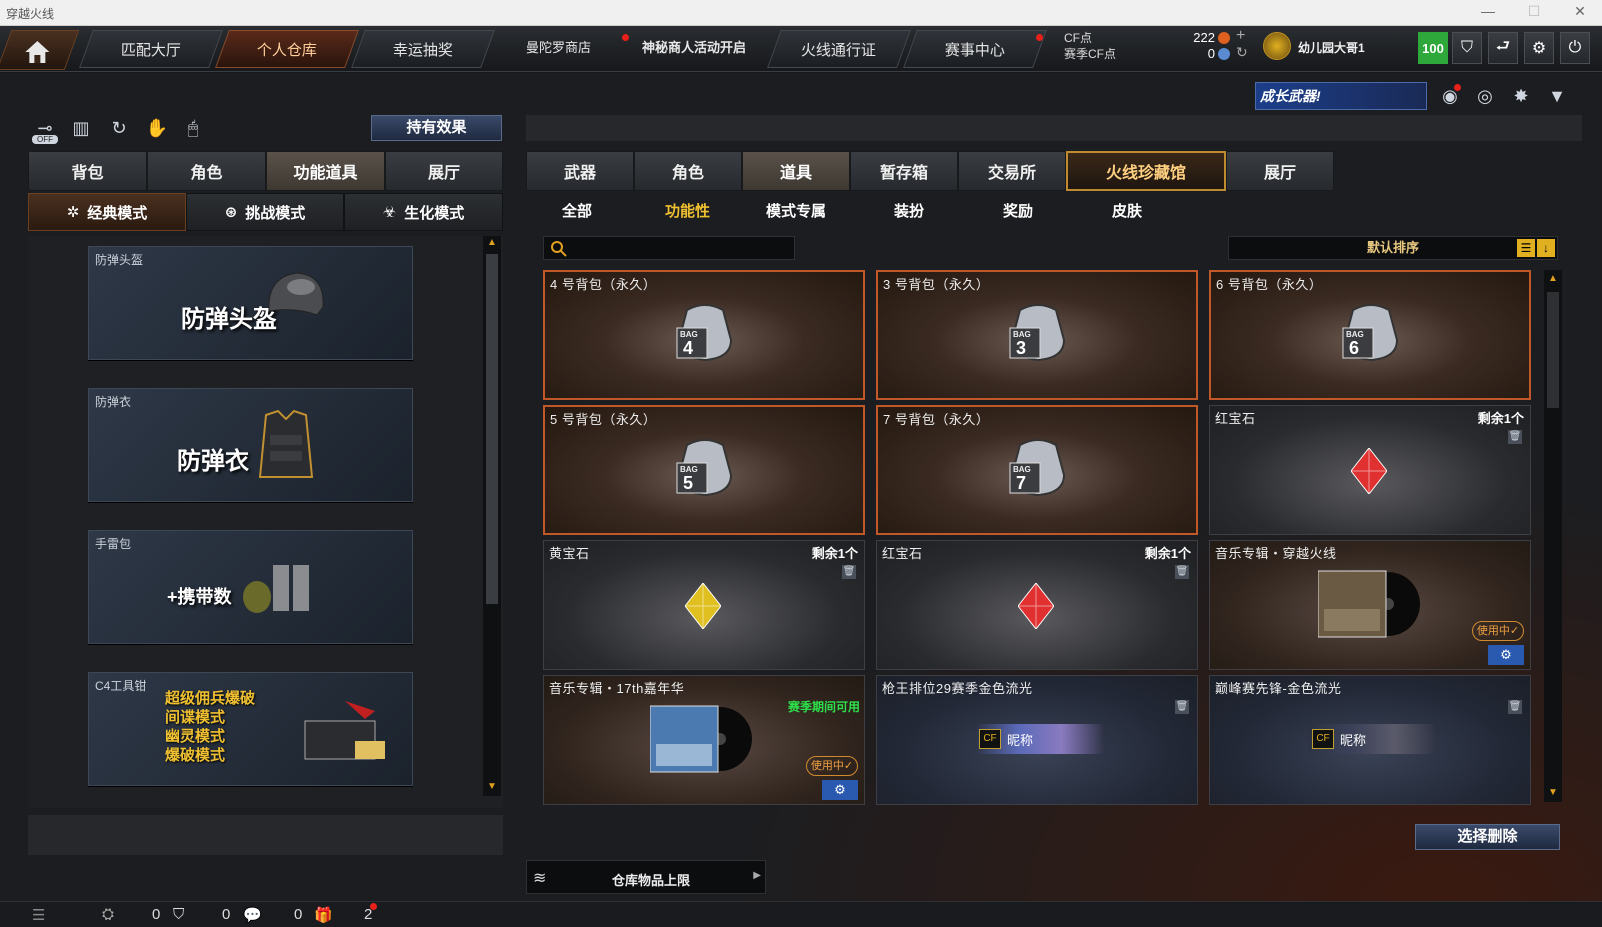 Image resolution: width=1602 pixels, height=927 pixels. I want to click on grid-item: 3 号背包（永久） BAG 3, so click(1037, 335).